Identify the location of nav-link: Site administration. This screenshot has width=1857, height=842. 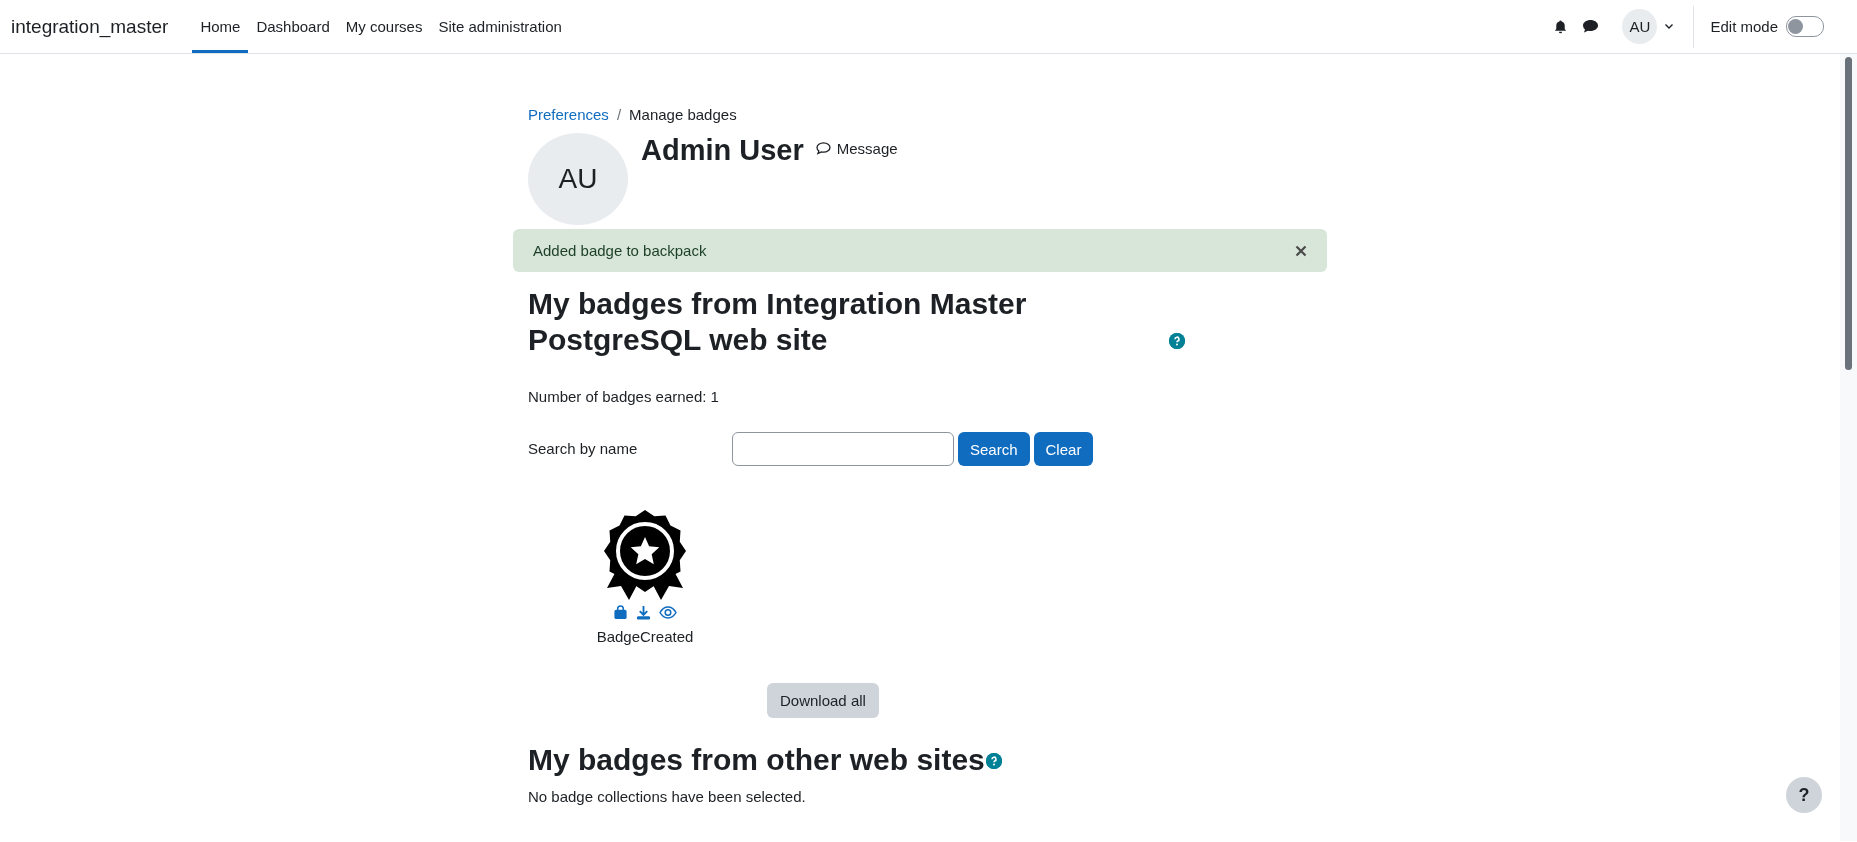
(500, 28).